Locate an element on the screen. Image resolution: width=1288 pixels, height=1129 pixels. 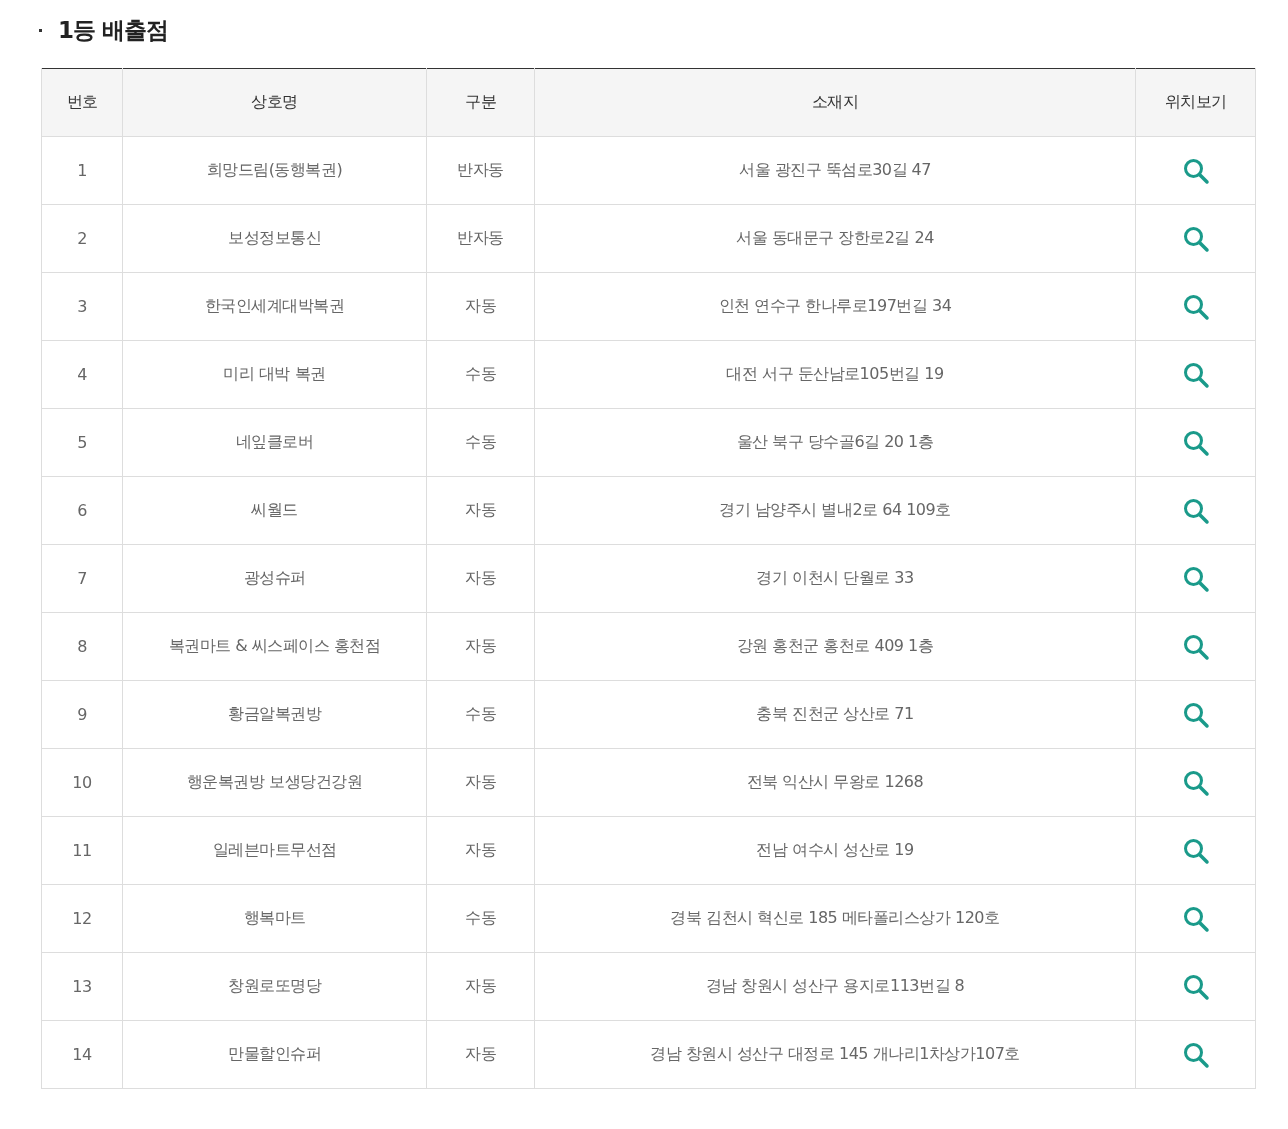
table-cell: 서울 동대문구 장한로2길 24 is located at coordinates (835, 238).